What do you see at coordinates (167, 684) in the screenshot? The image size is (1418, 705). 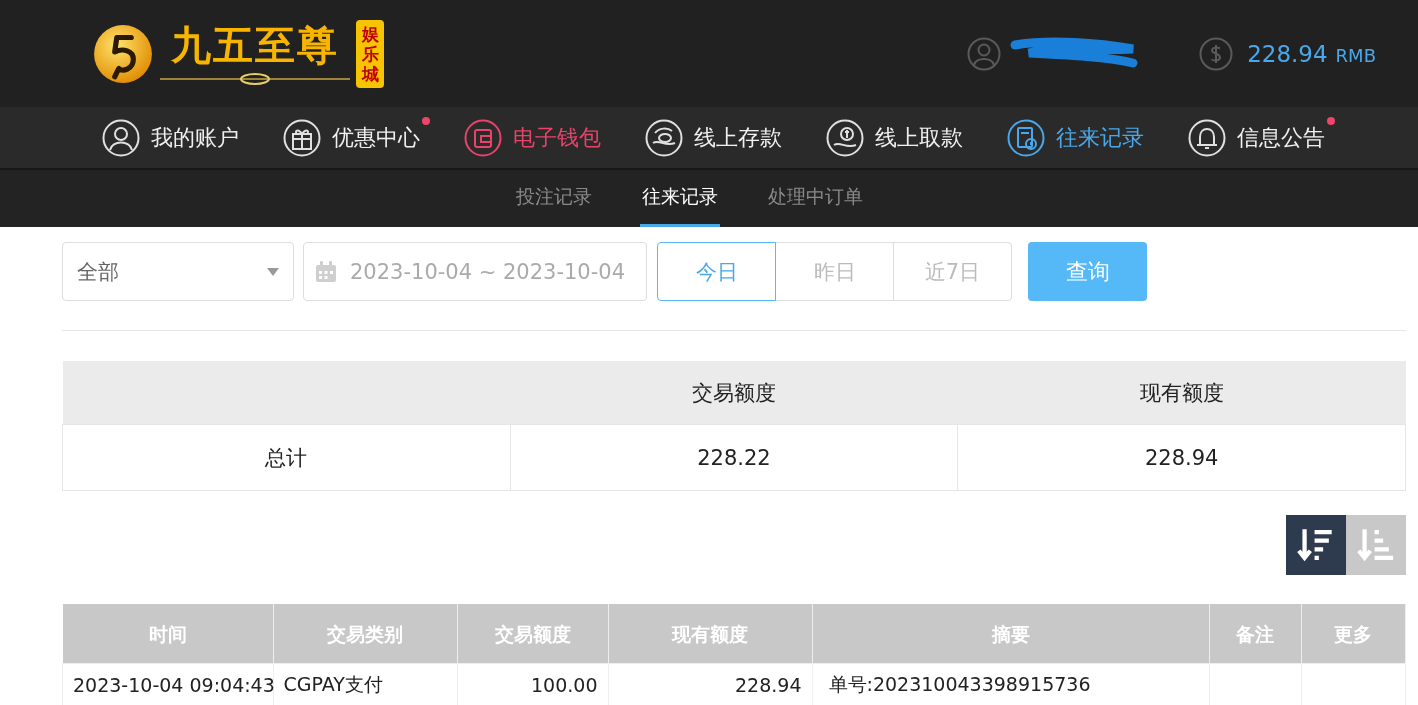 I see `table-cell: 2023-10-04 09:04:43` at bounding box center [167, 684].